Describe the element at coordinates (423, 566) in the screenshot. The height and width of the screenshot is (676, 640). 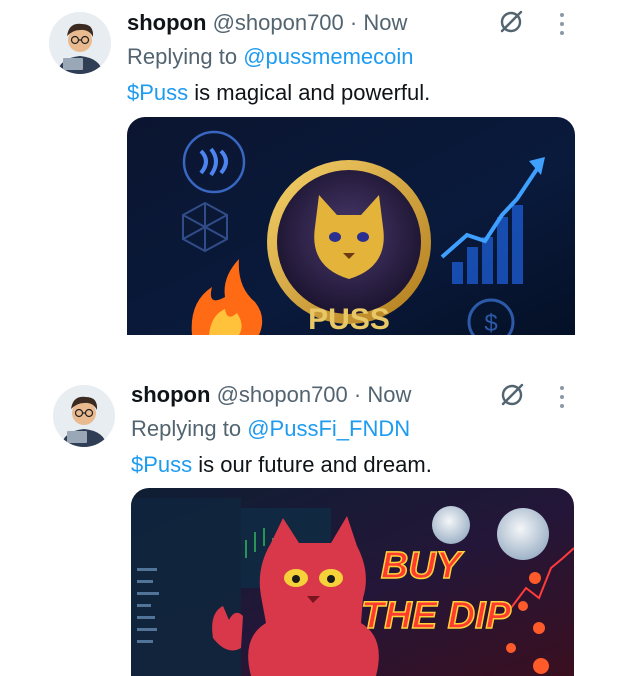
I see `image-text-buy: BUY` at that location.